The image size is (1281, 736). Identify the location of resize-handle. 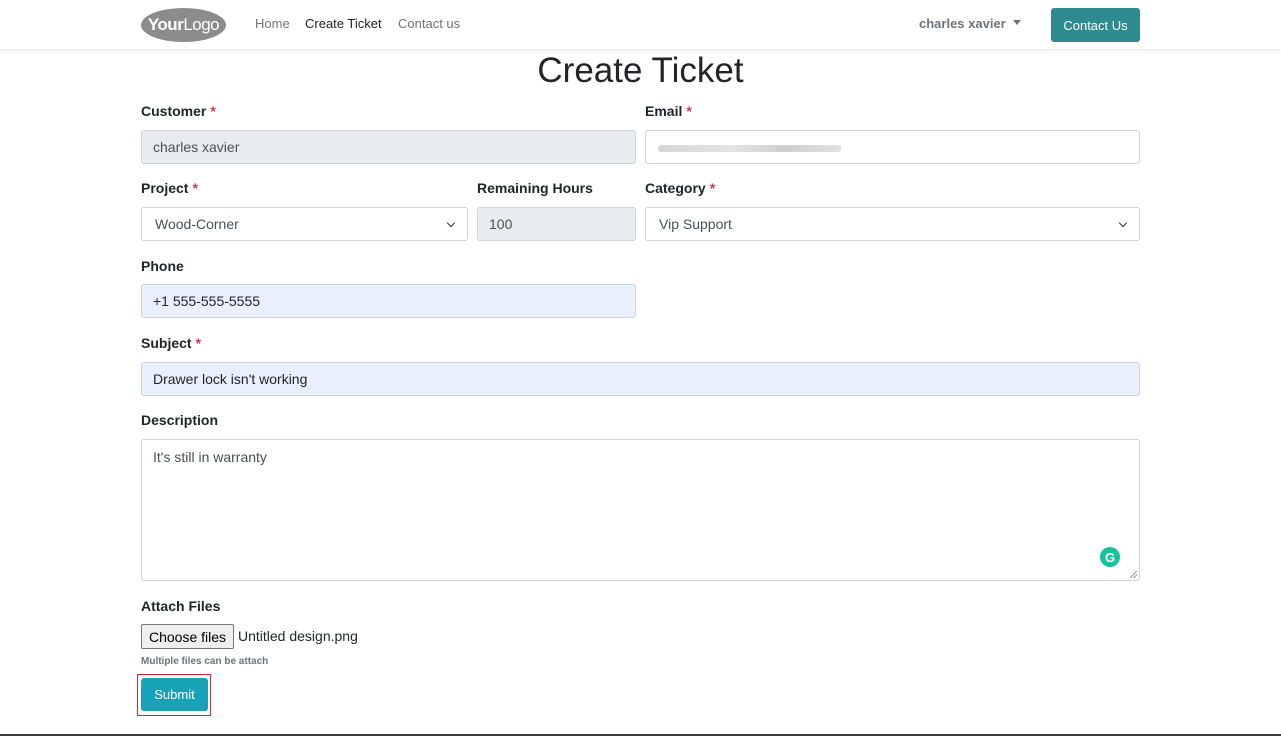
(1133, 574).